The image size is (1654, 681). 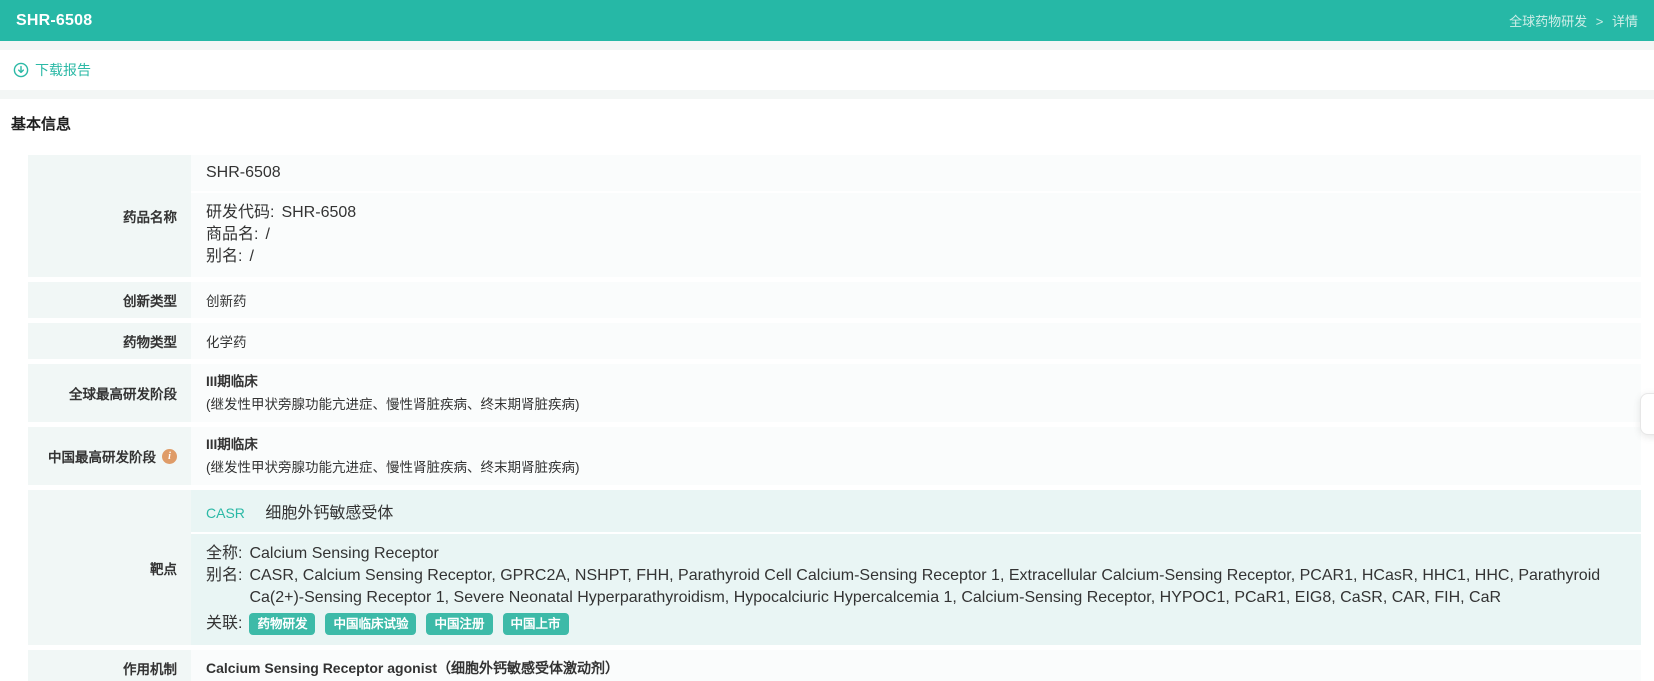 What do you see at coordinates (393, 467) in the screenshot?
I see `china-stage-indications: (继发性甲状旁腺功能亢进症、慢性肾脏疾病、终末期肾脏疾病)` at bounding box center [393, 467].